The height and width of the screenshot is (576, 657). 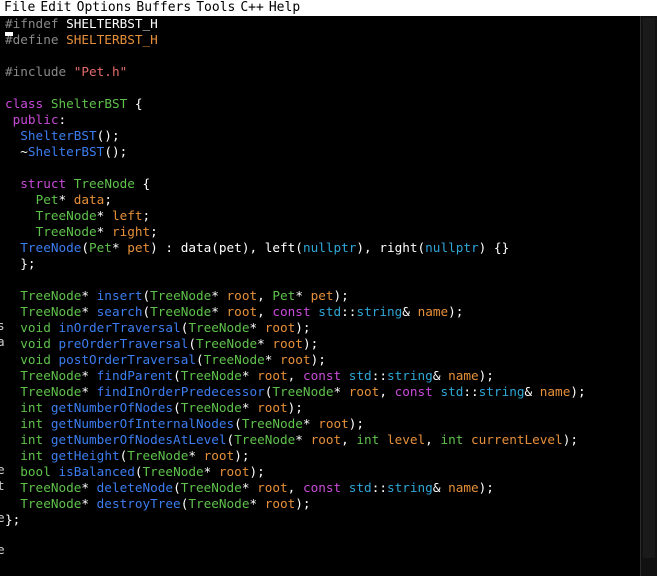 What do you see at coordinates (452, 247) in the screenshot?
I see `code-token: nullptr` at bounding box center [452, 247].